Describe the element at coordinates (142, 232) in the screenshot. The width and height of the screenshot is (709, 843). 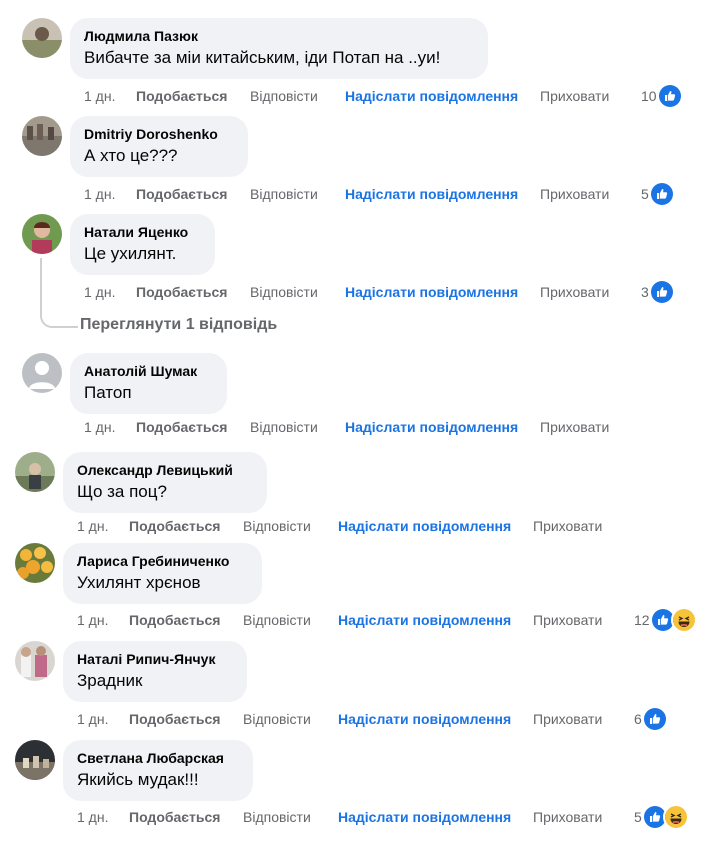
I see `comment-author: Натали Яценко` at that location.